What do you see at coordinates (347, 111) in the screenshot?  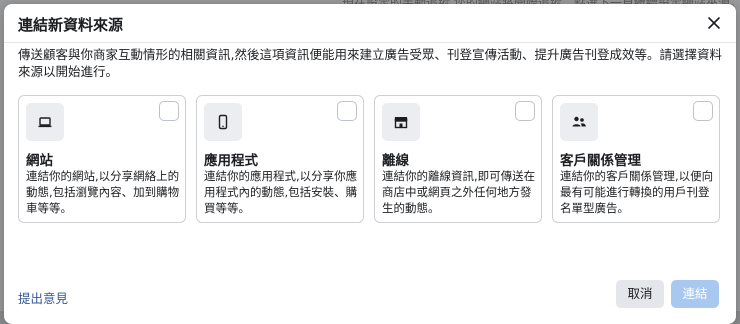 I see `source-checkbox-app` at bounding box center [347, 111].